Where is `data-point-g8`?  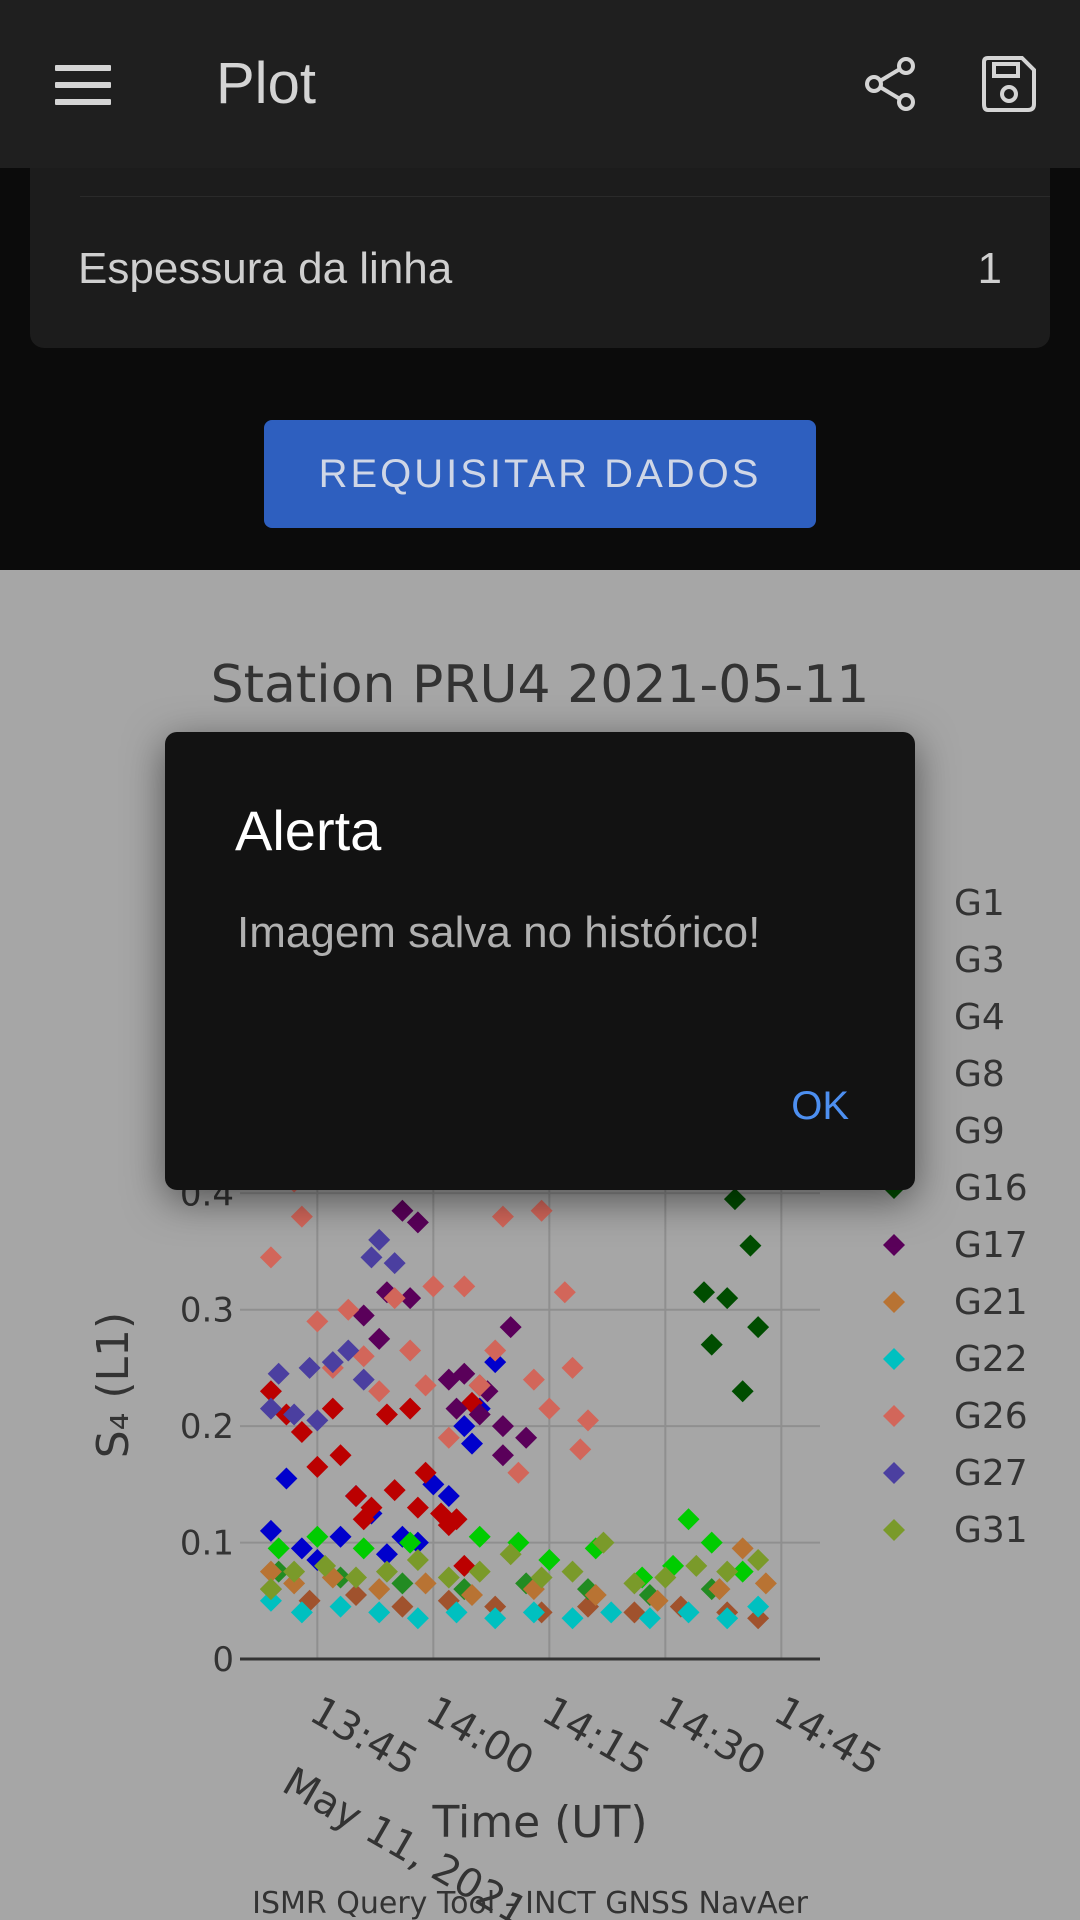
data-point-g8 is located at coordinates (402, 1583).